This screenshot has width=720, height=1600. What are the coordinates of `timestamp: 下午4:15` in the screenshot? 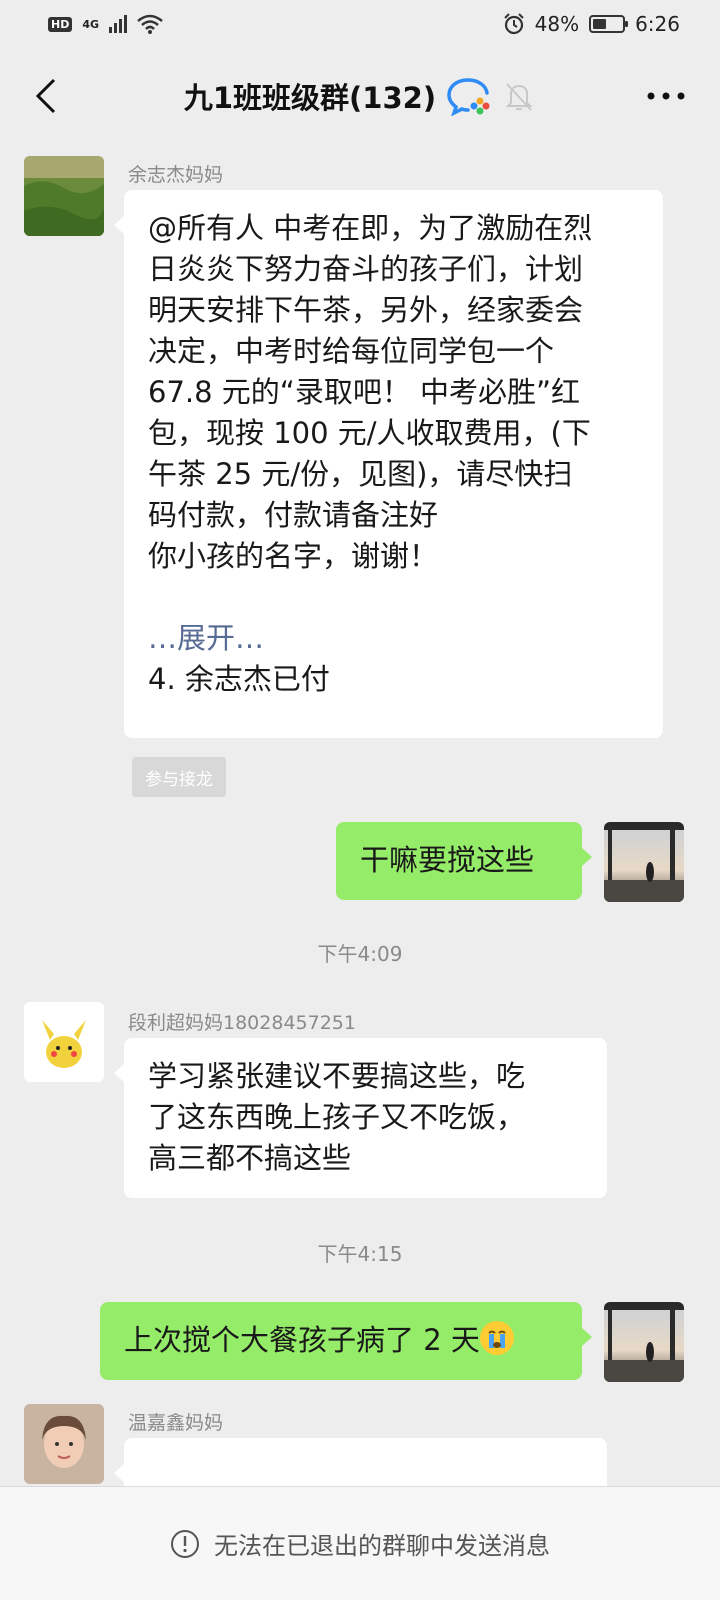 It's located at (360, 1254).